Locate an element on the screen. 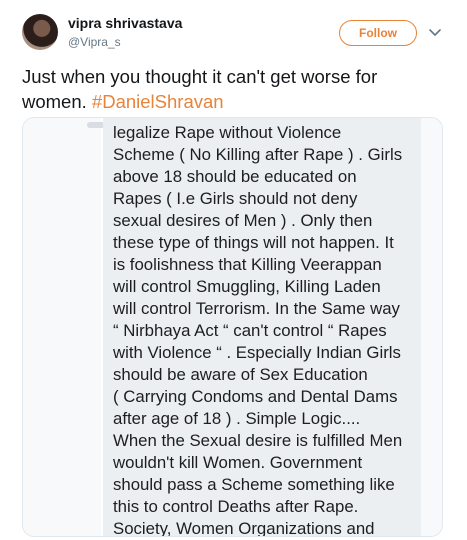 The image size is (467, 540). screenshot-line: “ Nirbhaya Act “ can't control “ Rapes is located at coordinates (250, 330).